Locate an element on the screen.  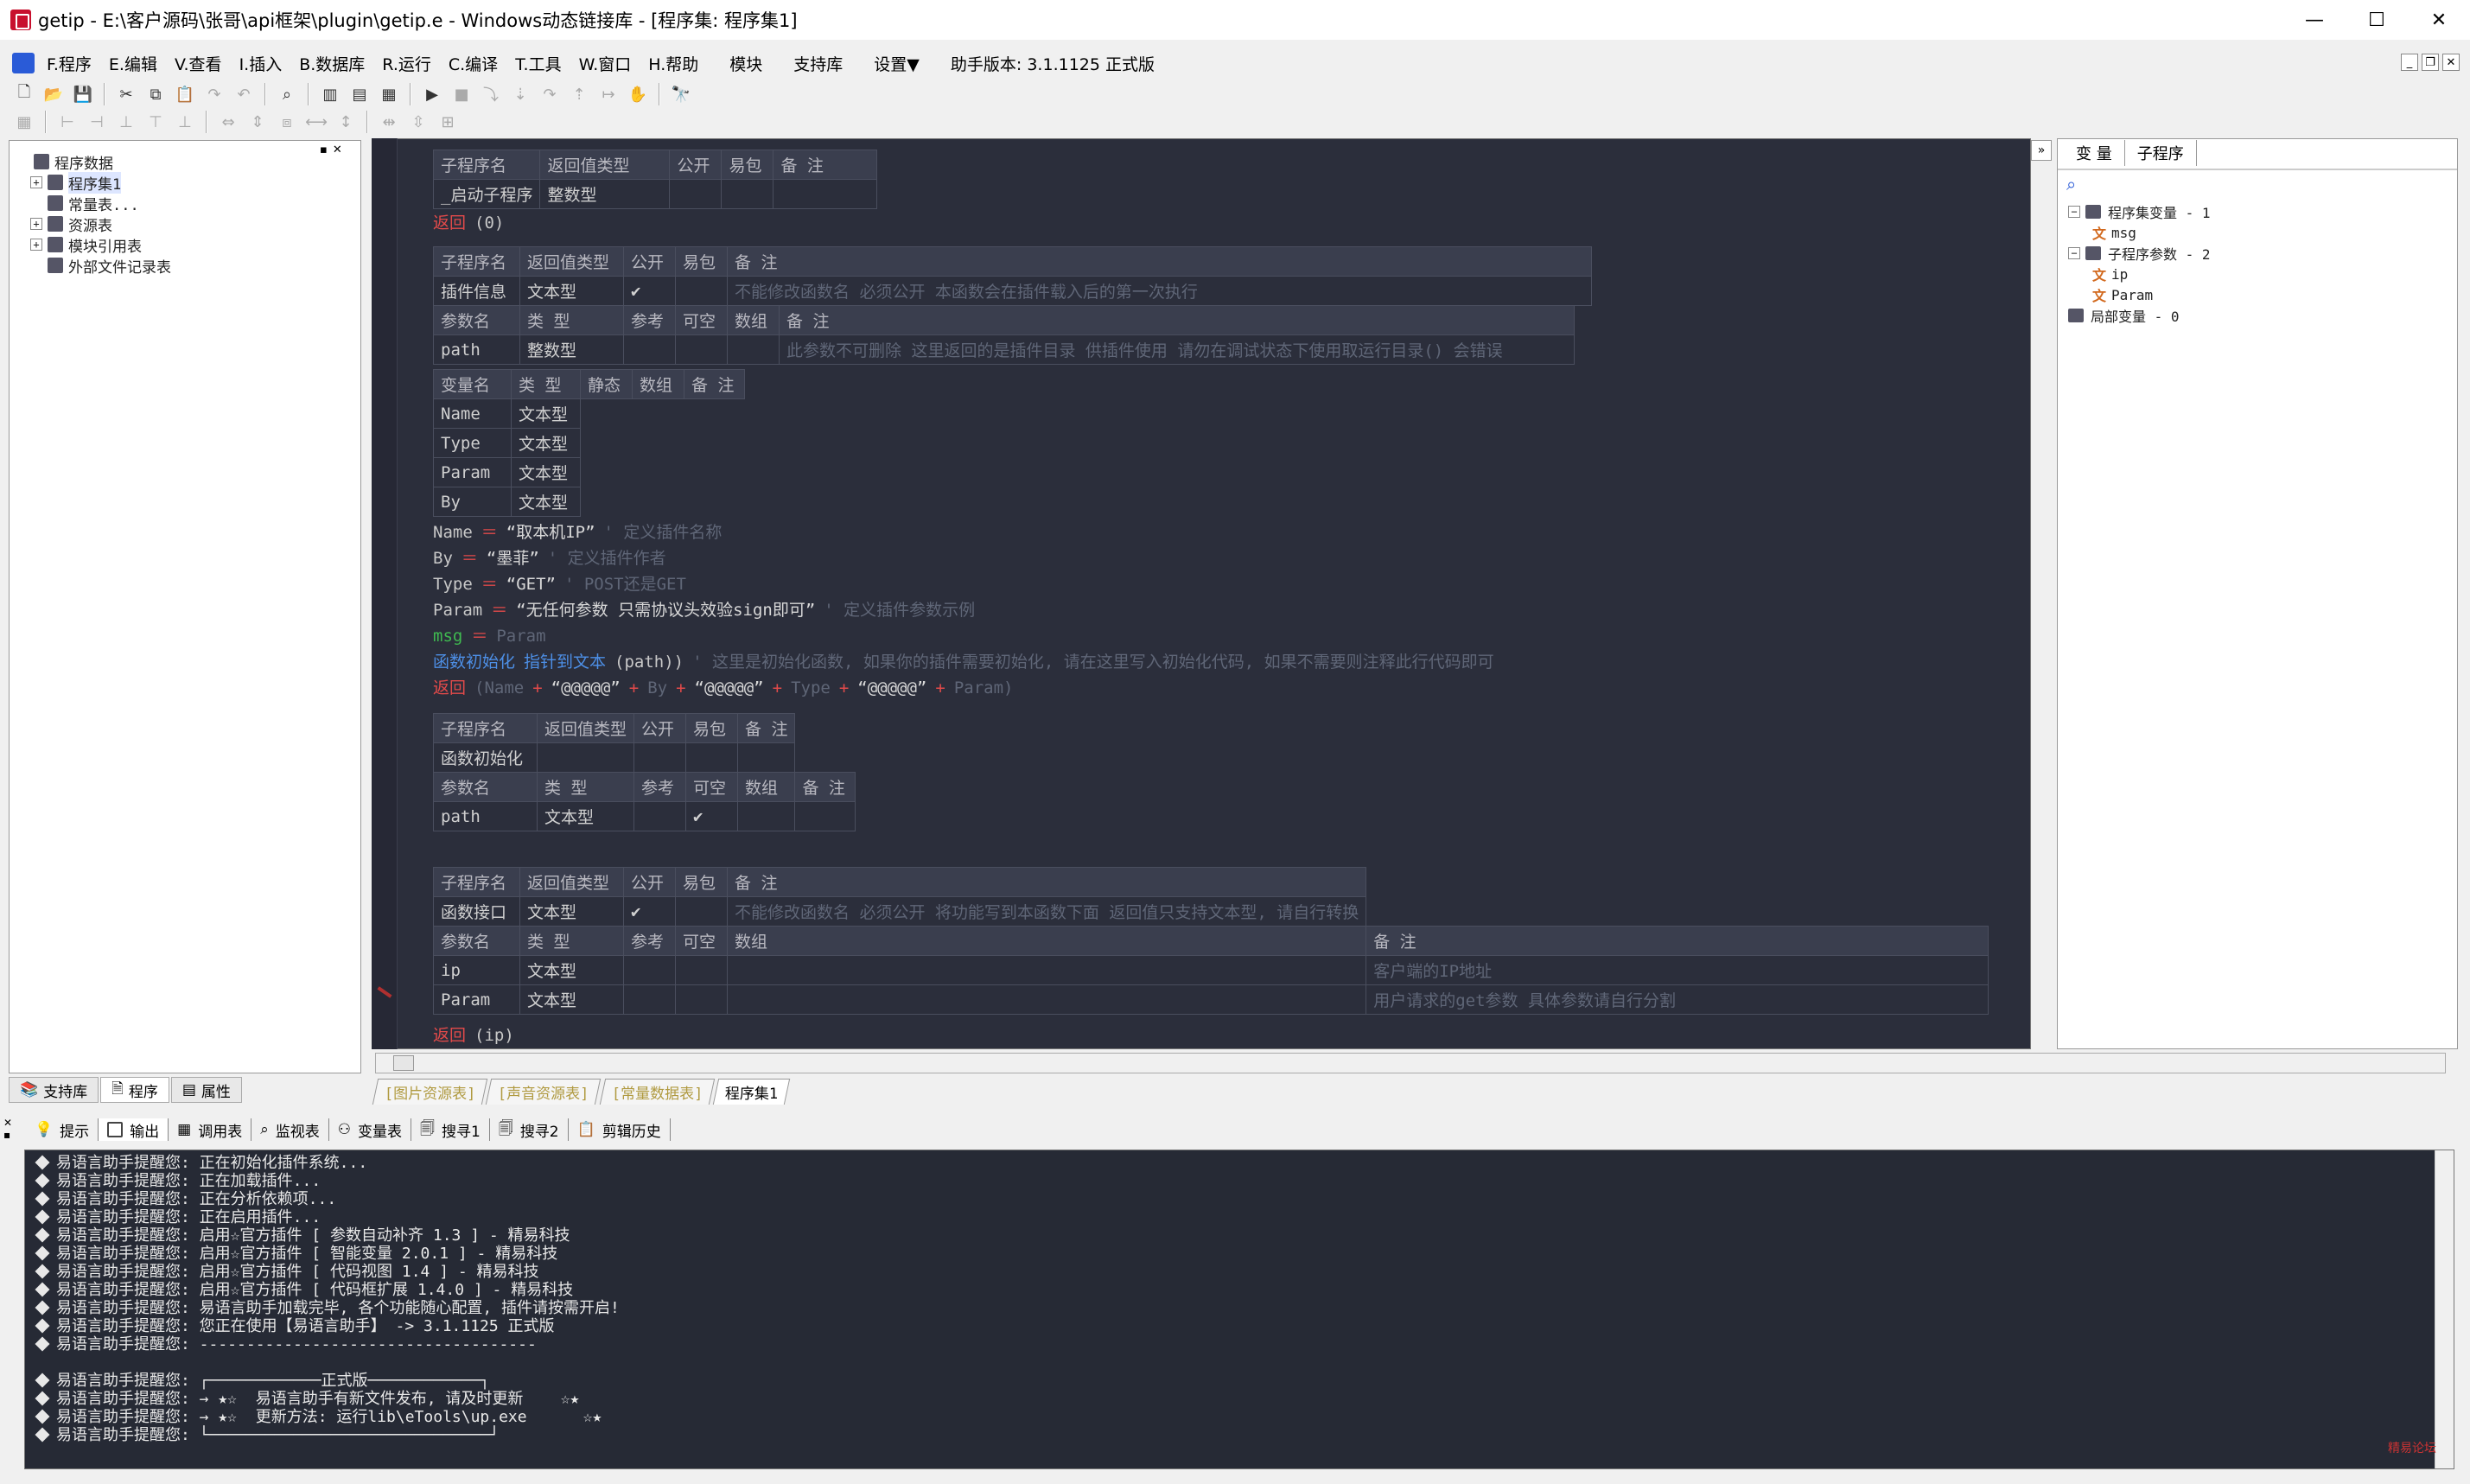
tab-search-2: 🗐 搜寻2 is located at coordinates (529, 1129).